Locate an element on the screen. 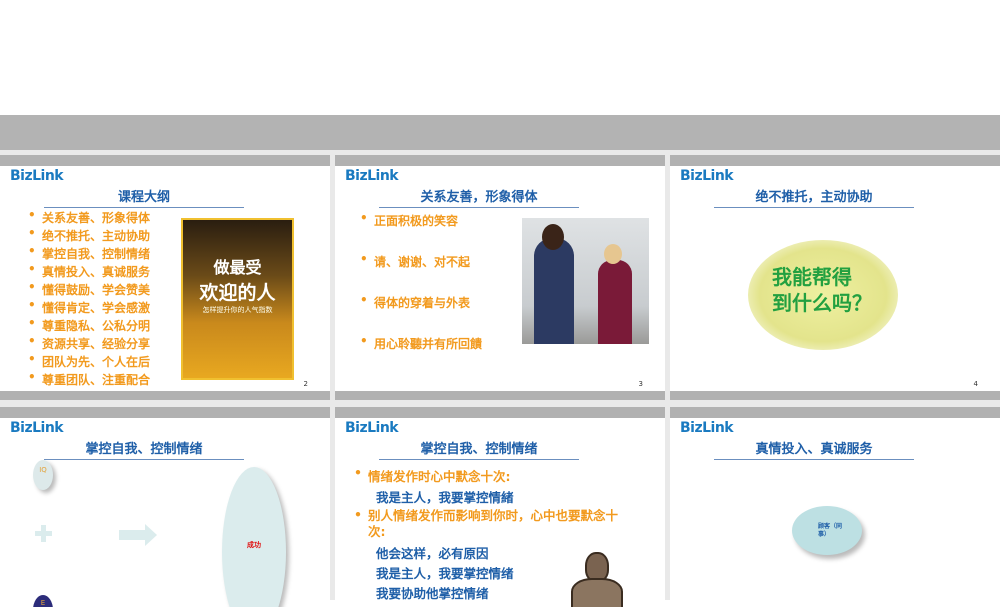 The height and width of the screenshot is (607, 1000). slide-thumbnail-5: BizLink 掌控自我、控制情绪 IQ 成功 E is located at coordinates (165, 507).